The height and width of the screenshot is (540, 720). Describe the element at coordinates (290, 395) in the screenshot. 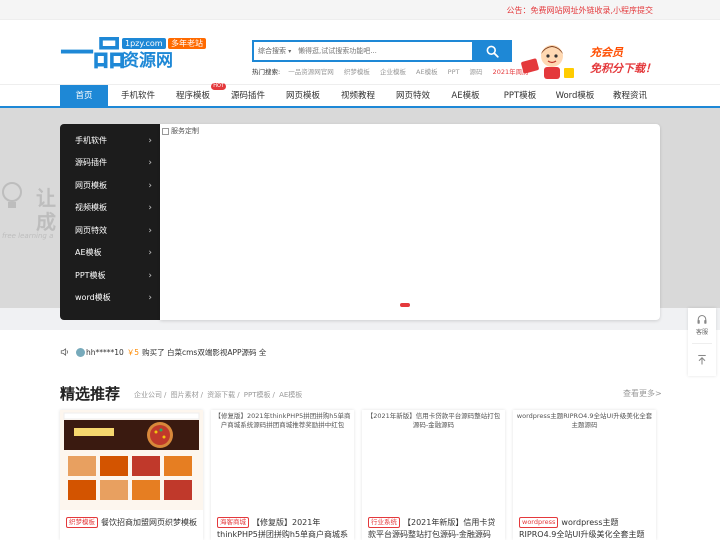

I see `section-tag: AE模板` at that location.